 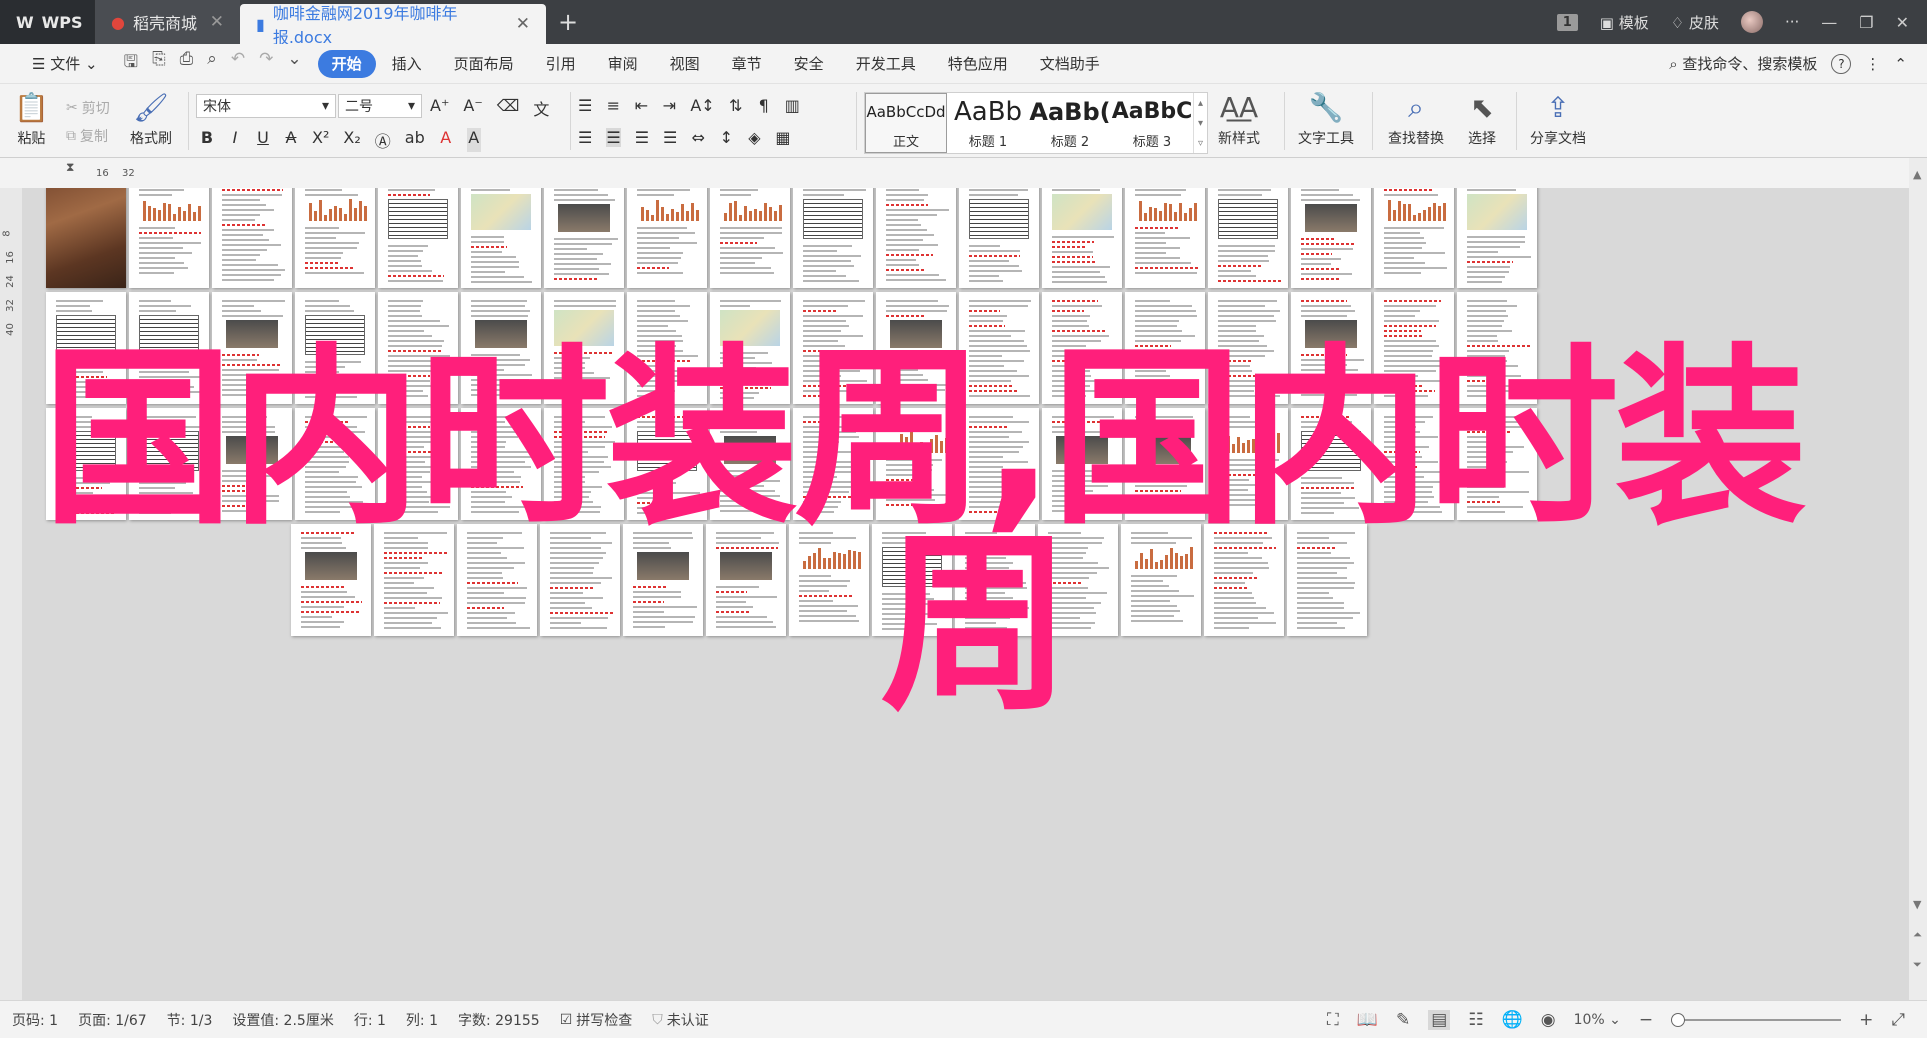 What do you see at coordinates (47, 22) in the screenshot?
I see `tab-wps-home: W WPS` at bounding box center [47, 22].